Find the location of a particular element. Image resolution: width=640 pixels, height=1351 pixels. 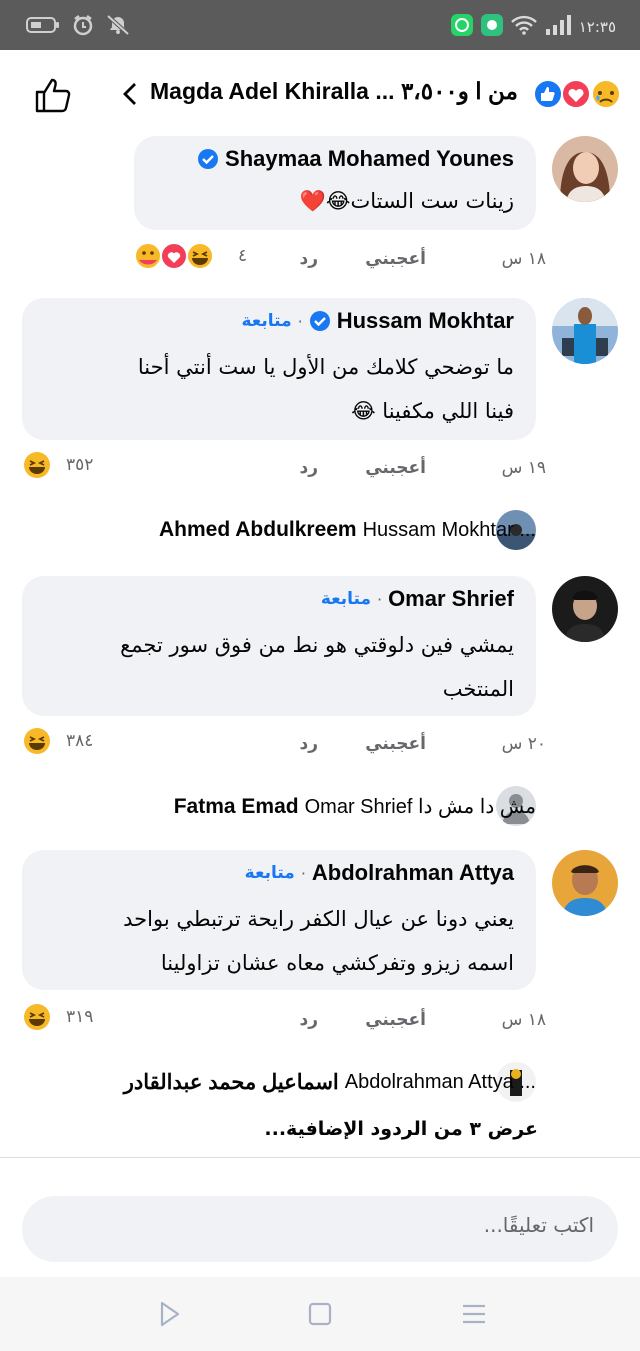

care-reaction-icon is located at coordinates (148, 256).